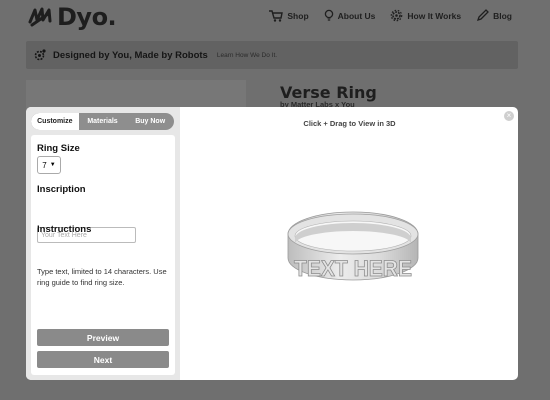 The image size is (550, 400). Describe the element at coordinates (353, 252) in the screenshot. I see `ring-3d-viewer: TEXT HERE` at that location.